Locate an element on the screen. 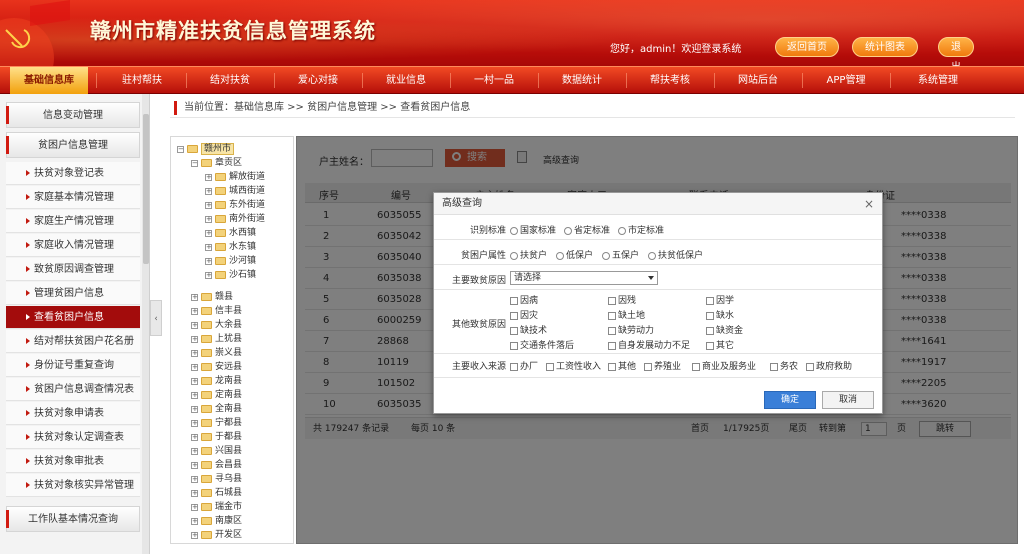 This screenshot has height=554, width=1024. sidebar-item-view-household: 查看贫困户信息 is located at coordinates (73, 317).